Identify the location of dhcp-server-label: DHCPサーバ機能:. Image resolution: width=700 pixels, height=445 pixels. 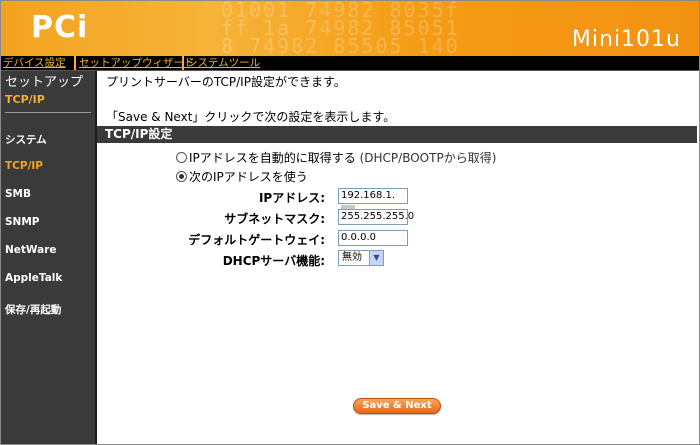
(273, 261).